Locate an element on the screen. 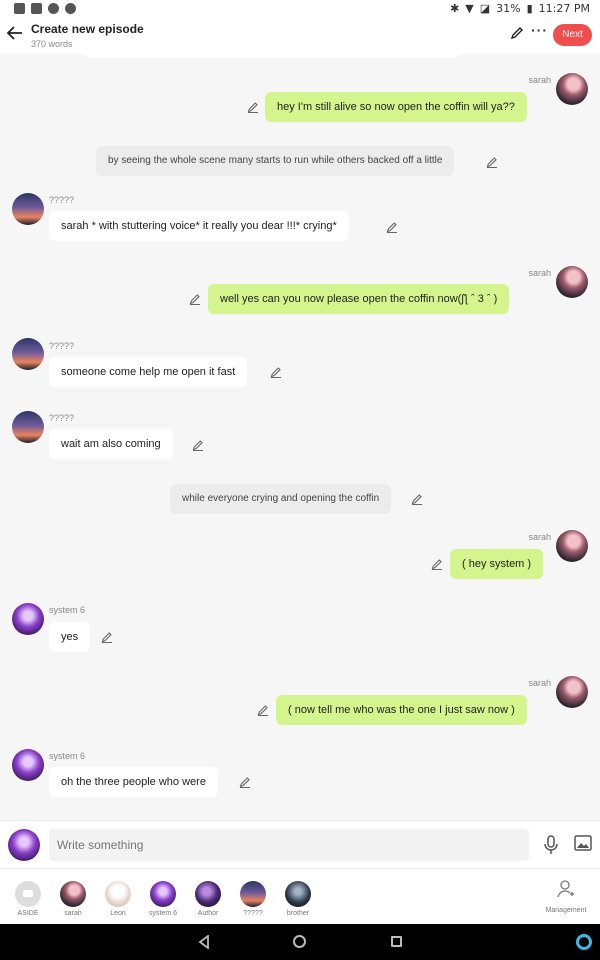 The image size is (600, 960). alexa-icon is located at coordinates (584, 942).